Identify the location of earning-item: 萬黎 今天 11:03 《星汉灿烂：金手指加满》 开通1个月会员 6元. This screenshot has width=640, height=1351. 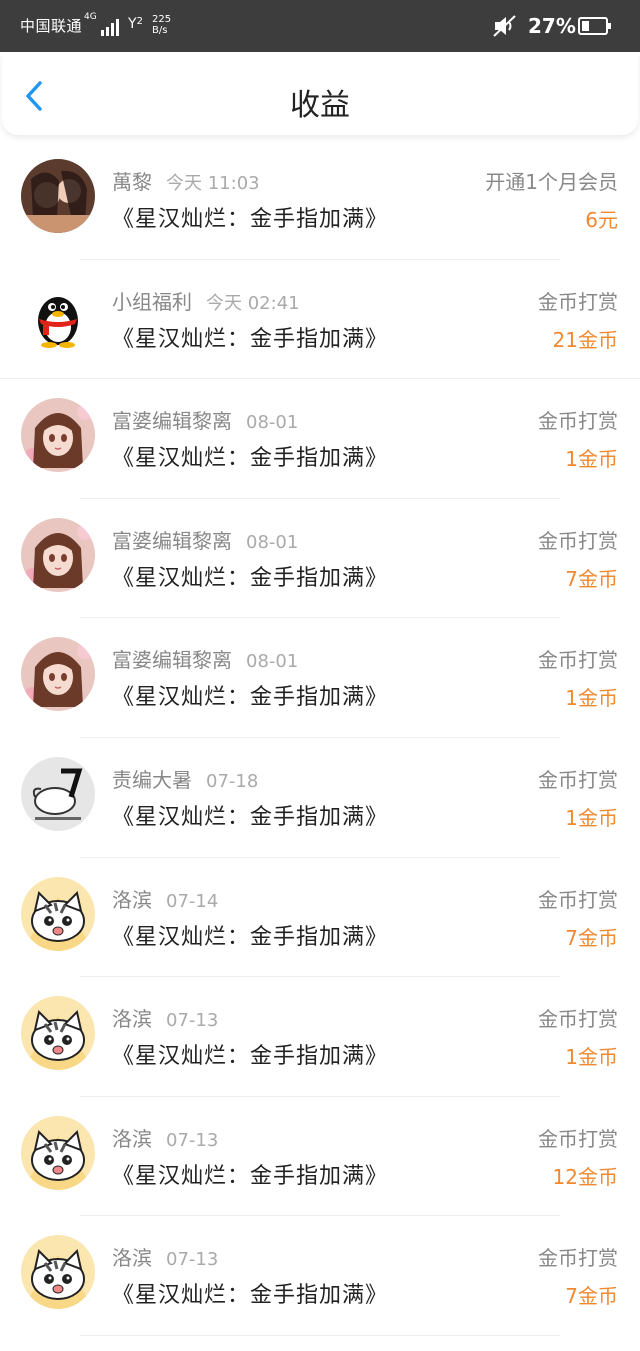
(320, 200).